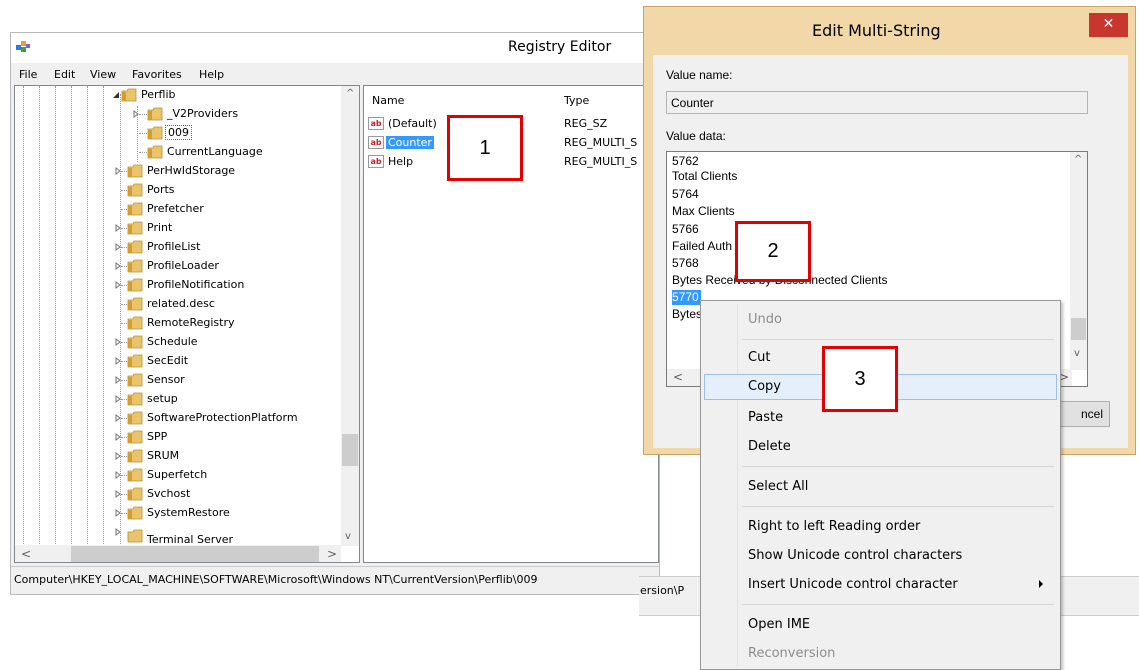 The width and height of the screenshot is (1139, 670). Describe the element at coordinates (764, 386) in the screenshot. I see `menu-item-label: Copy` at that location.